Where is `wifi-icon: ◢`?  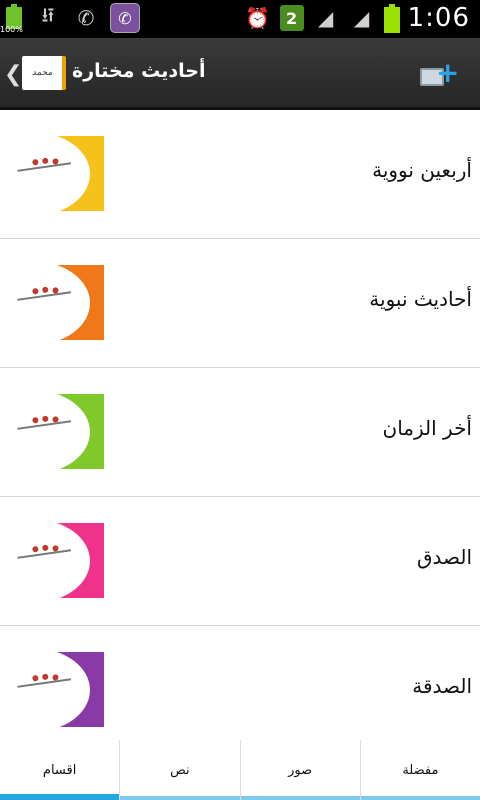 wifi-icon: ◢ is located at coordinates (325, 18).